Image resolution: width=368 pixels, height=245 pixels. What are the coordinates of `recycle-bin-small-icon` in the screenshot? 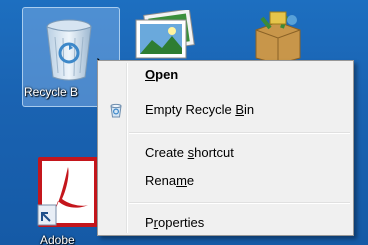 It's located at (116, 110).